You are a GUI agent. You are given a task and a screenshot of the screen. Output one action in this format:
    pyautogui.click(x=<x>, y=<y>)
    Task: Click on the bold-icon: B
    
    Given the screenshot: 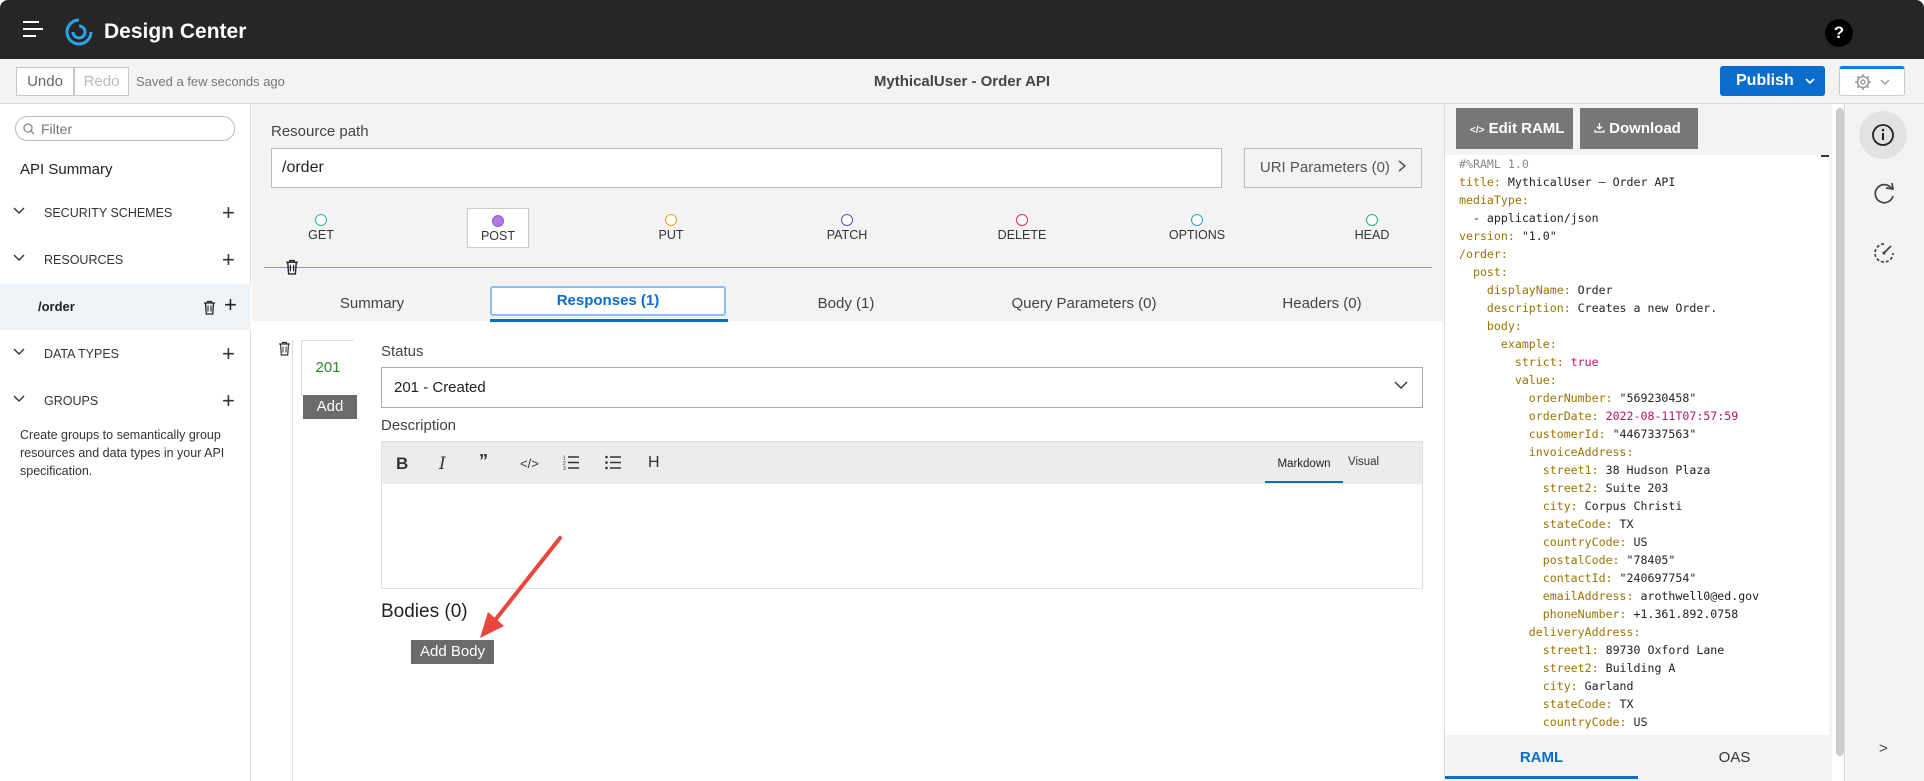 What is the action you would take?
    pyautogui.click(x=402, y=464)
    